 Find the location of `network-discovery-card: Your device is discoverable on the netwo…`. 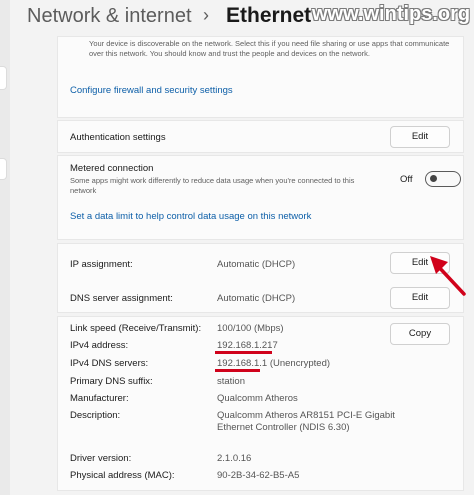

network-discovery-card: Your device is discoverable on the netwo… is located at coordinates (260, 77).